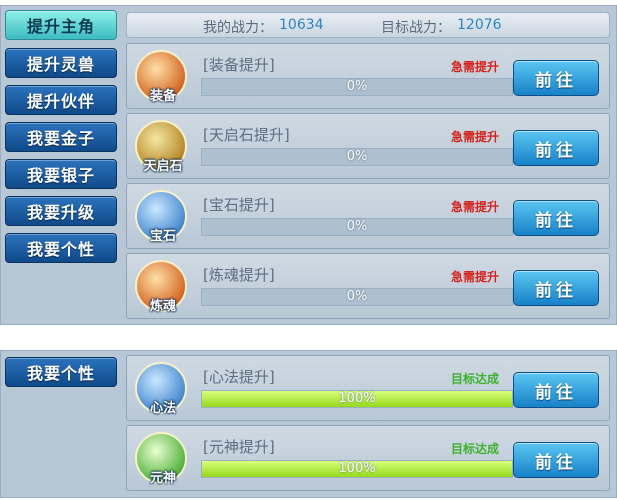  I want to click on tab-upgrade-protagonist: 提升主角, so click(61, 25).